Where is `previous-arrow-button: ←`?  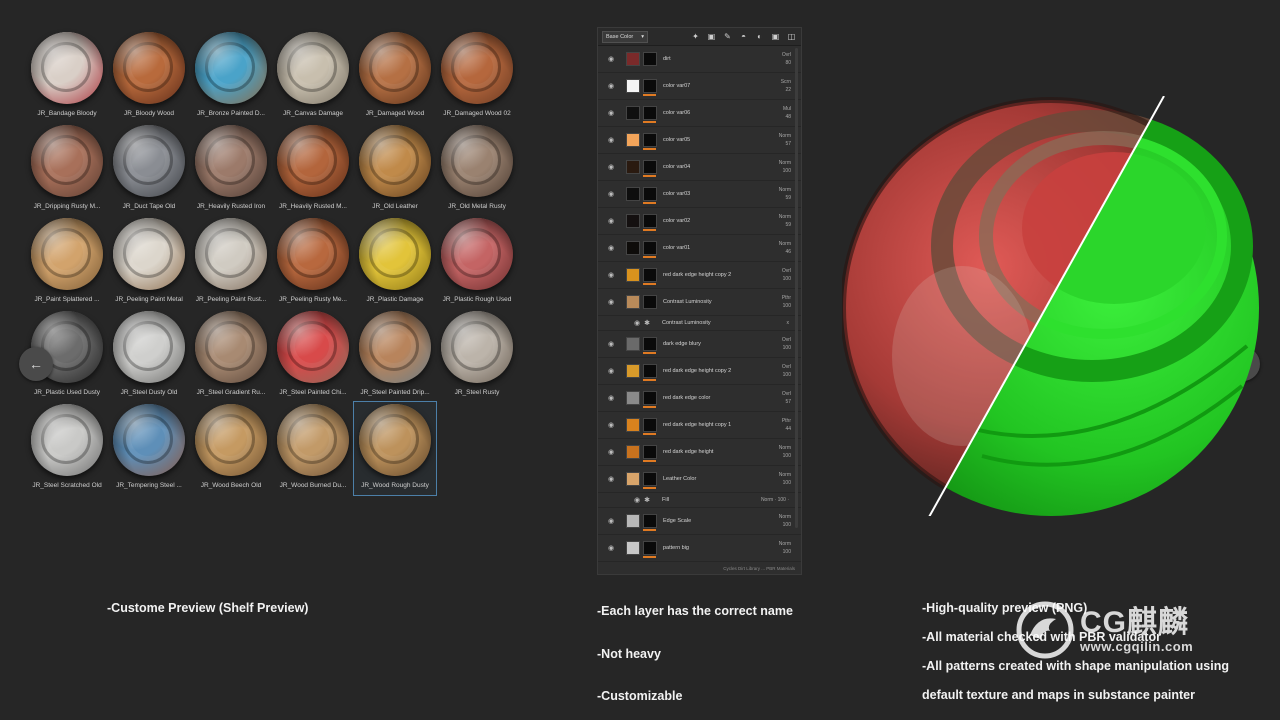 previous-arrow-button: ← is located at coordinates (36, 364).